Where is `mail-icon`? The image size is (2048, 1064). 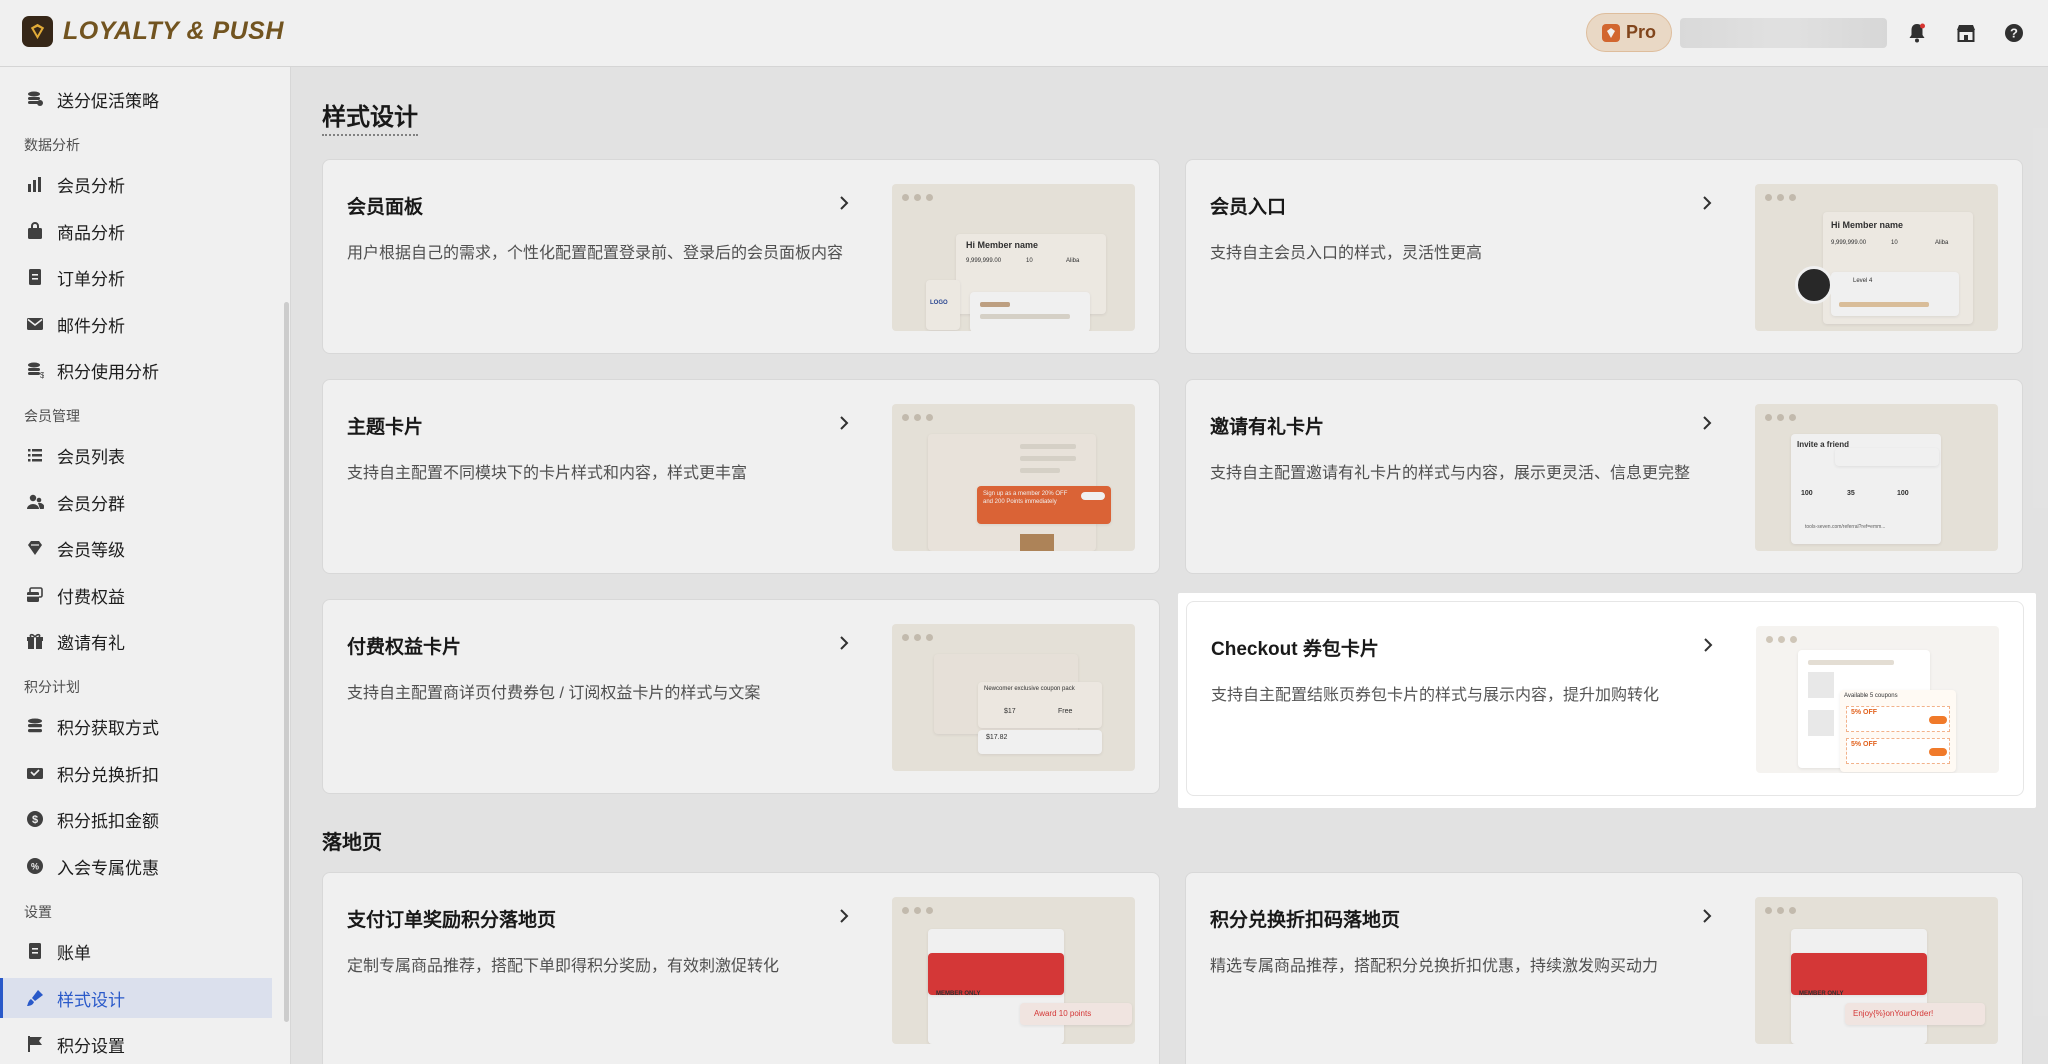
mail-icon is located at coordinates (35, 324).